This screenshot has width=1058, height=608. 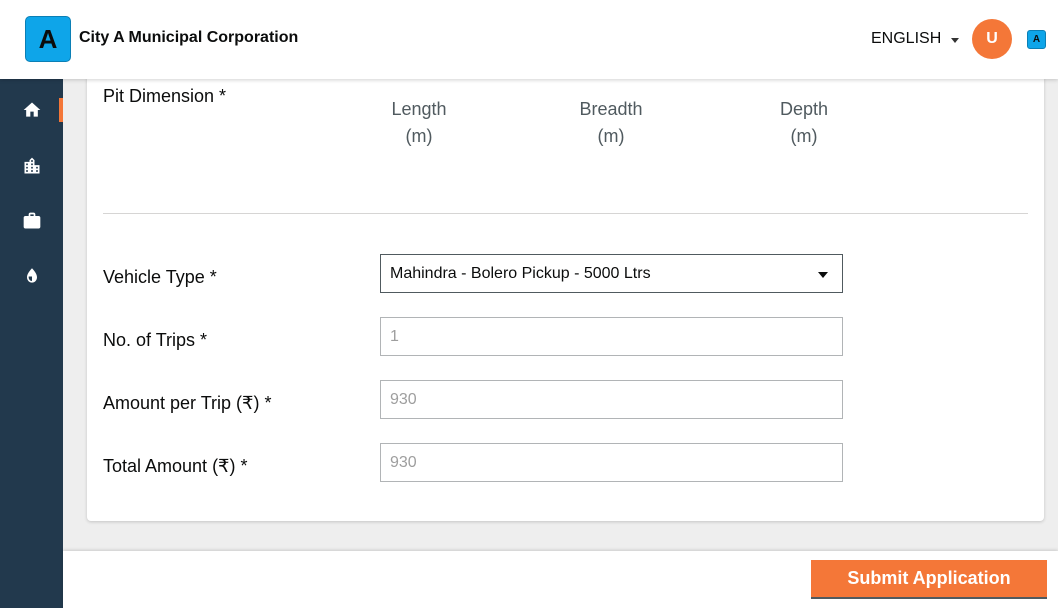 I want to click on state-logo: A, so click(x=1036, y=39).